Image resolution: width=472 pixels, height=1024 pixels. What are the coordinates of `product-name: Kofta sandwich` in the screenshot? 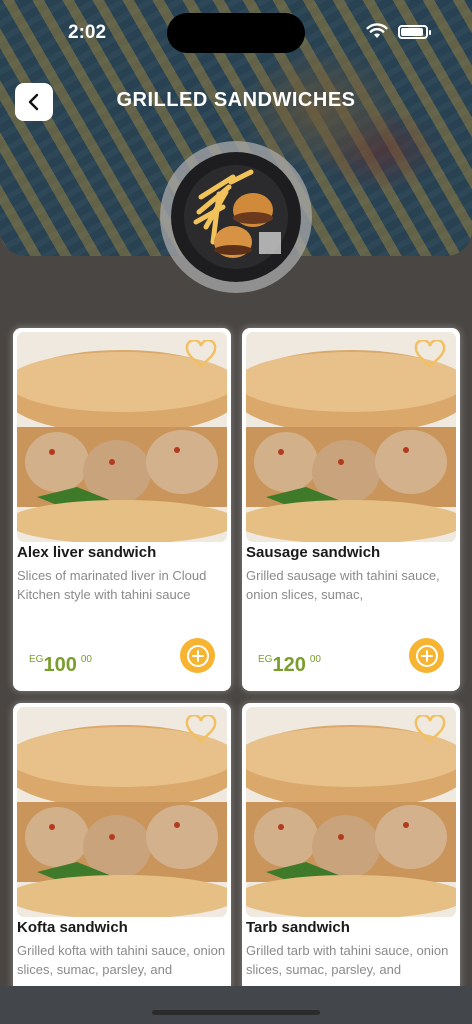 It's located at (72, 927).